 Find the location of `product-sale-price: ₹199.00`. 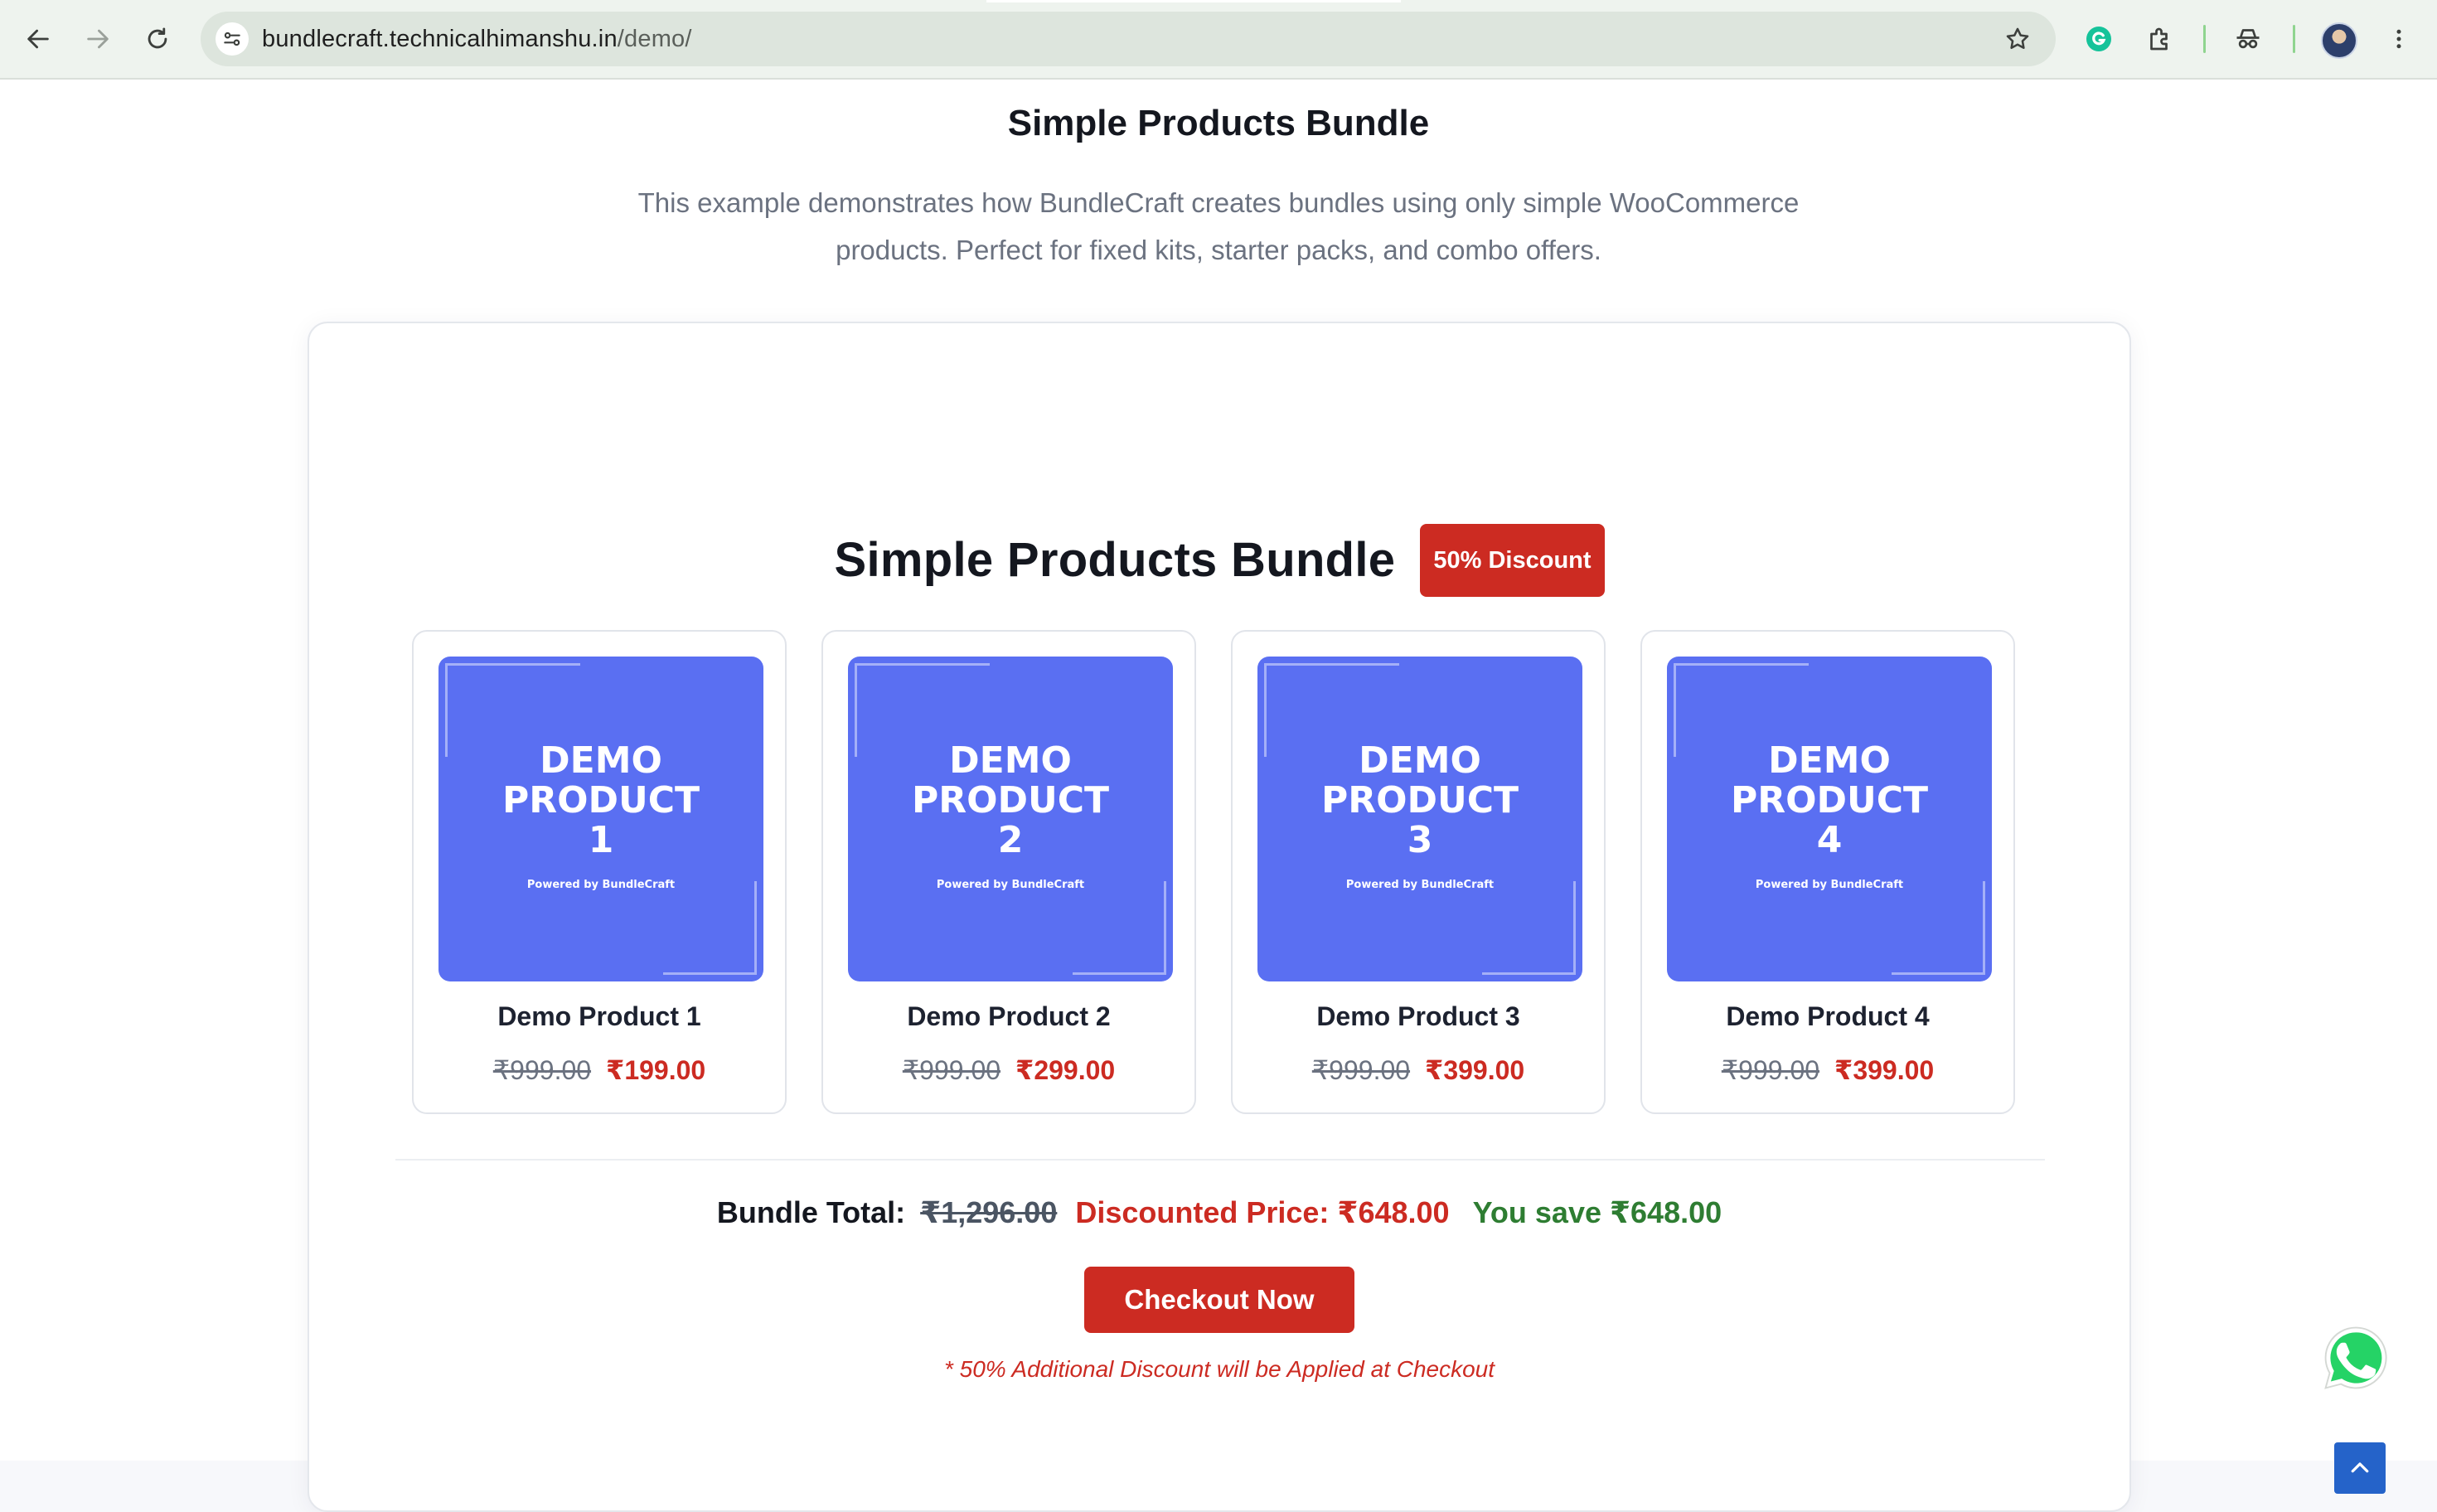

product-sale-price: ₹199.00 is located at coordinates (656, 1070).